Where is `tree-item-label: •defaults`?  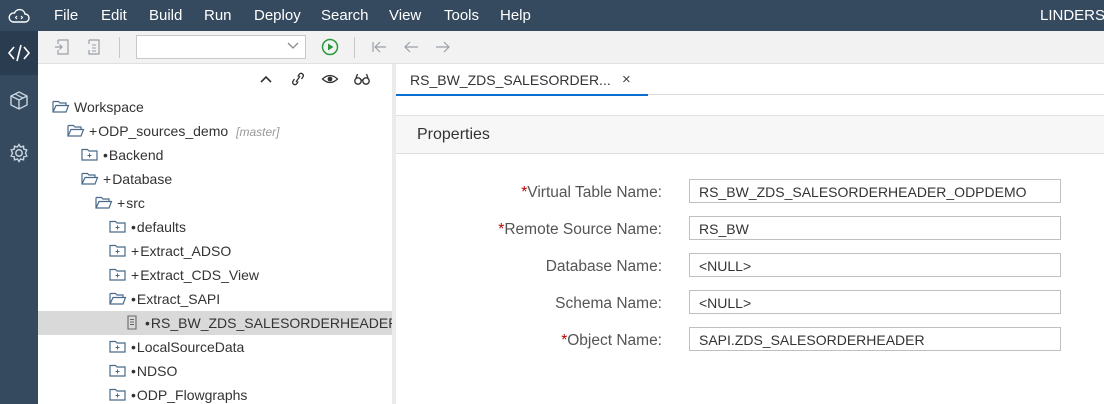
tree-item-label: •defaults is located at coordinates (158, 227).